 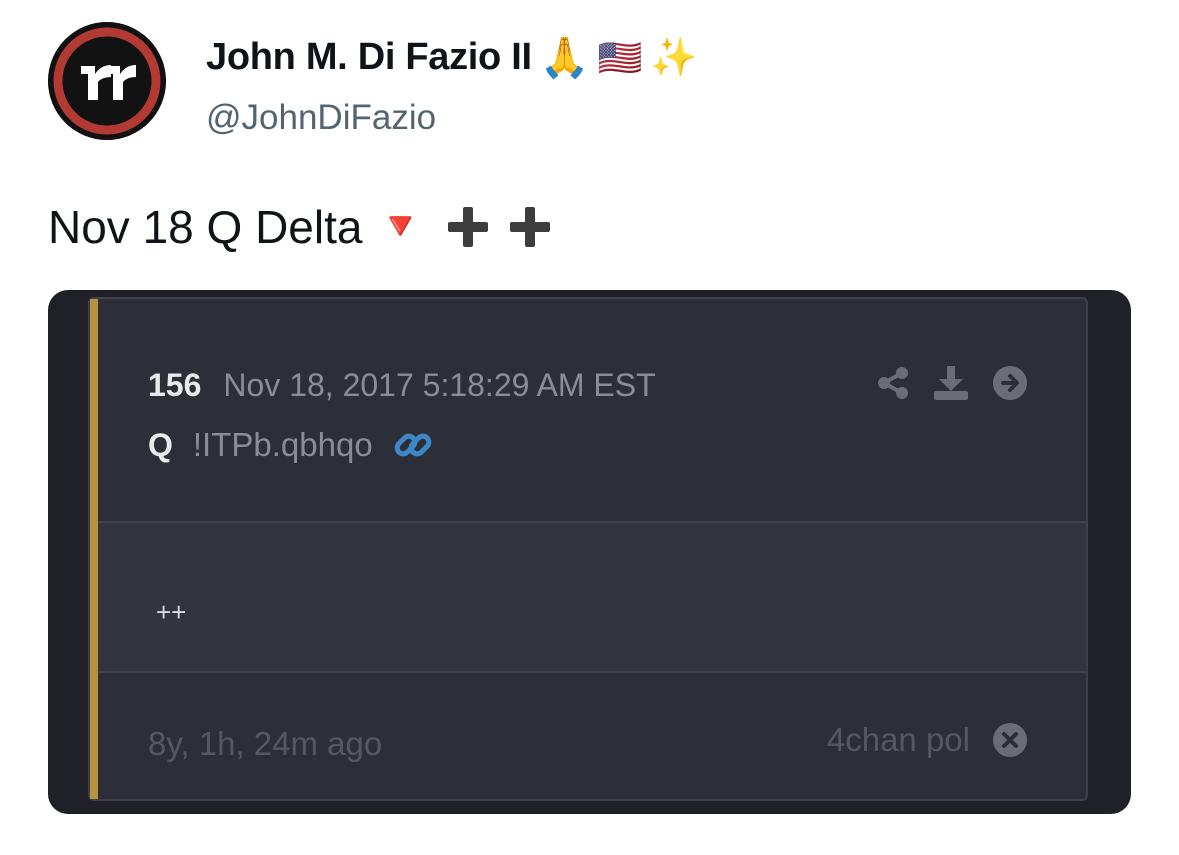 What do you see at coordinates (282, 444) in the screenshot?
I see `tripcode: !ITPb.qbhqo` at bounding box center [282, 444].